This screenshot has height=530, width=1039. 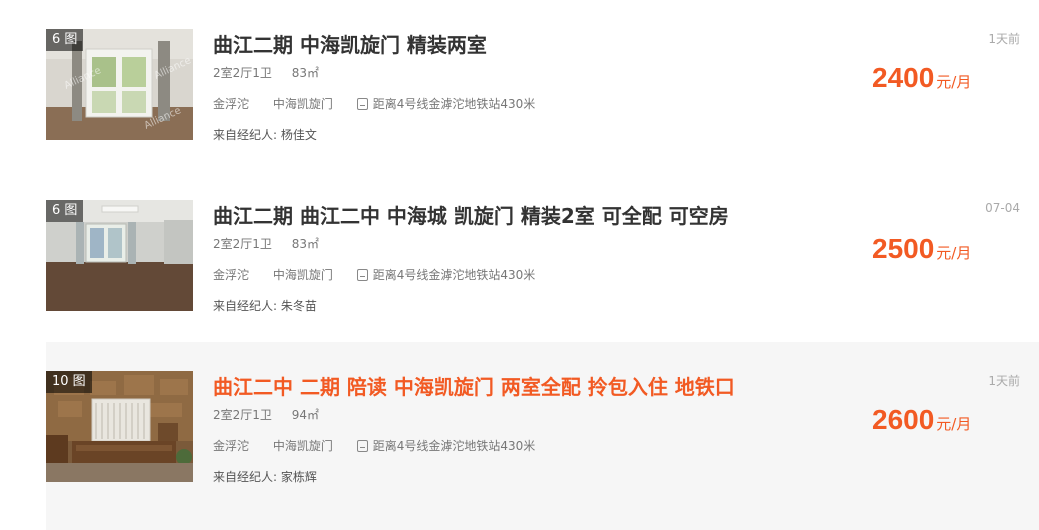 I want to click on listing-title: 曲江二期 中海凯旋门 精装两室, so click(x=350, y=43).